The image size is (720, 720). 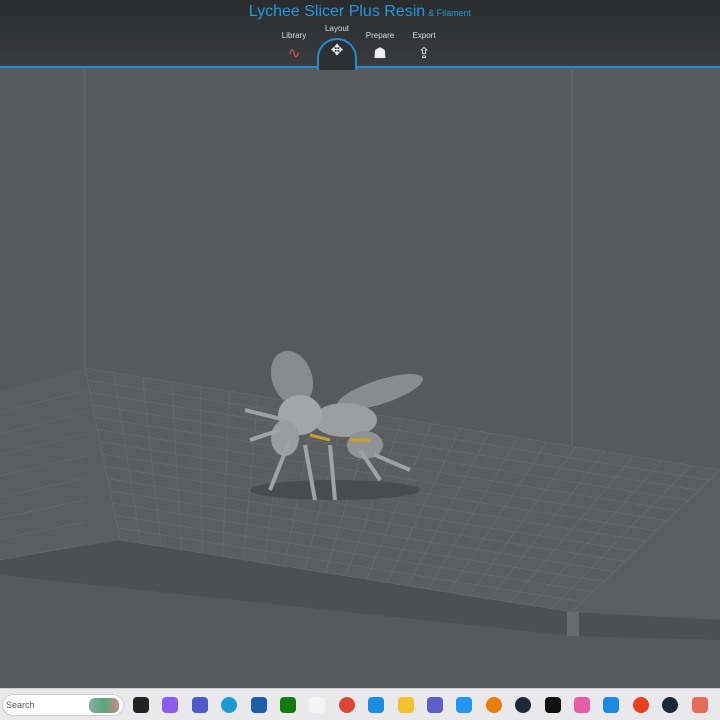 What do you see at coordinates (360, 704) in the screenshot?
I see `windows-taskbar: Search` at bounding box center [360, 704].